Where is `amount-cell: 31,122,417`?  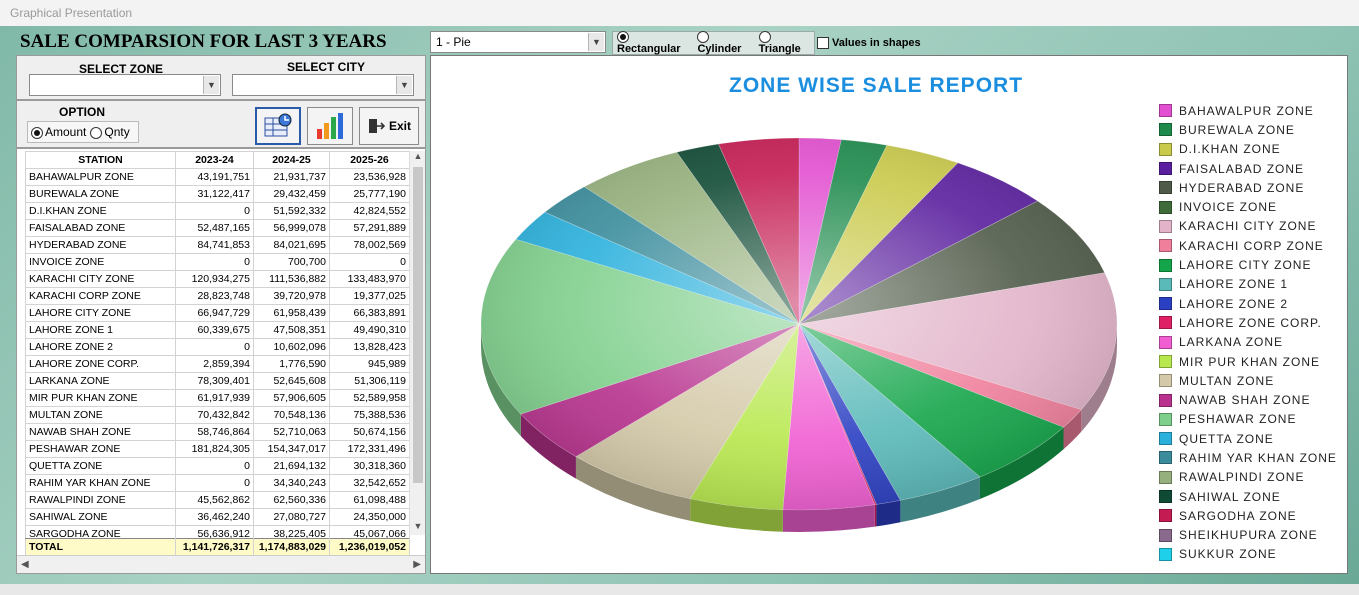 amount-cell: 31,122,417 is located at coordinates (214, 194).